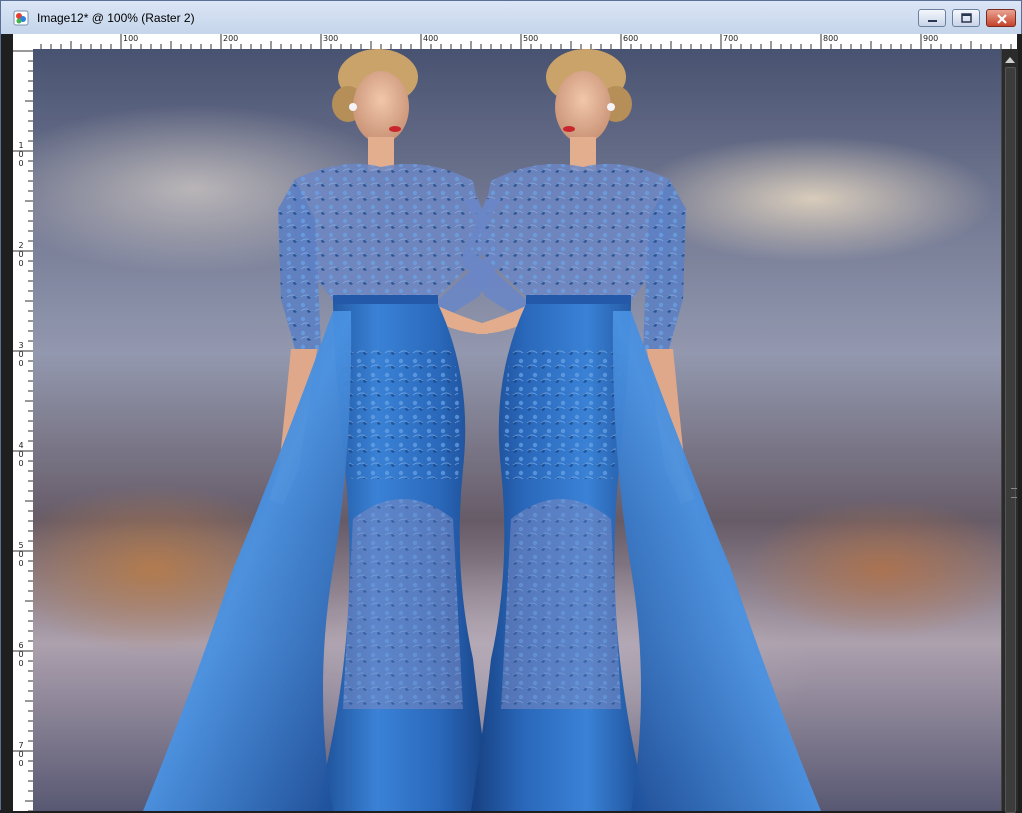 The width and height of the screenshot is (1022, 813). What do you see at coordinates (966, 18) in the screenshot?
I see `maximize-button` at bounding box center [966, 18].